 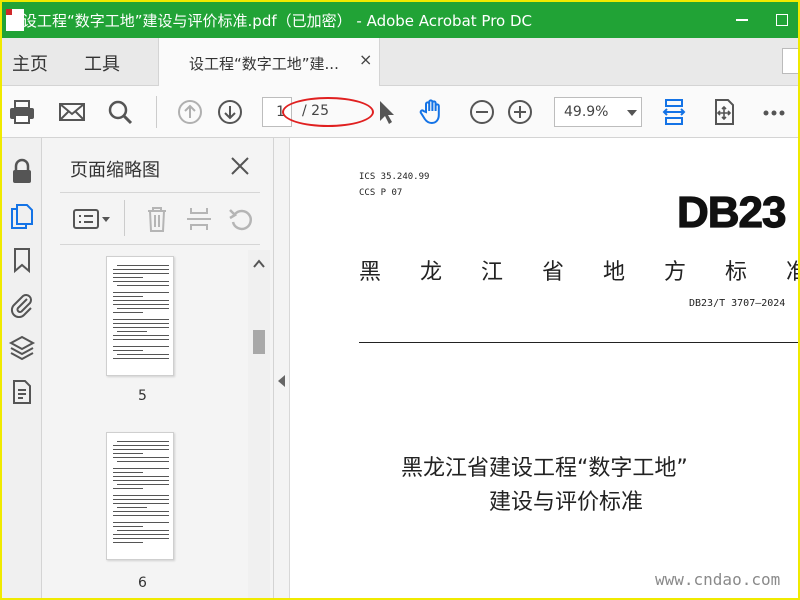 What do you see at coordinates (737, 303) in the screenshot?
I see `doc-standard-number: DB23/T 3707—2024` at bounding box center [737, 303].